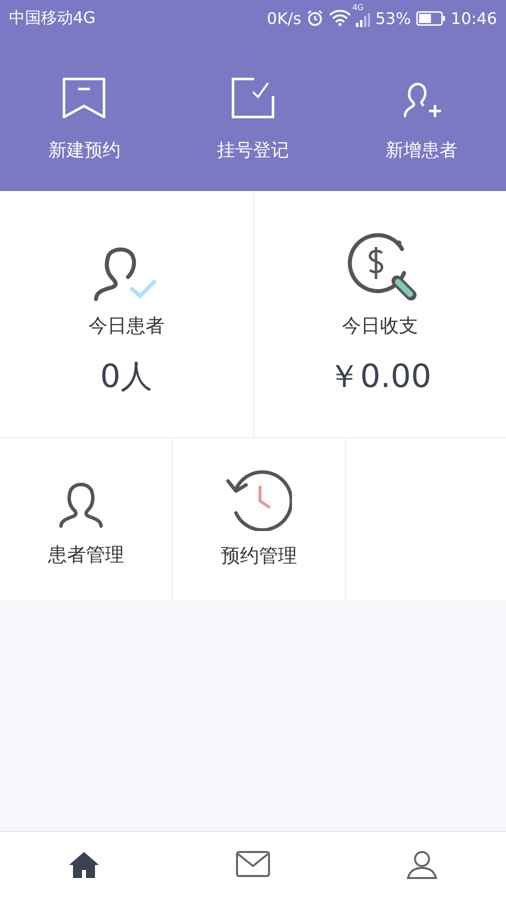  What do you see at coordinates (340, 18) in the screenshot?
I see `wifi-icon` at bounding box center [340, 18].